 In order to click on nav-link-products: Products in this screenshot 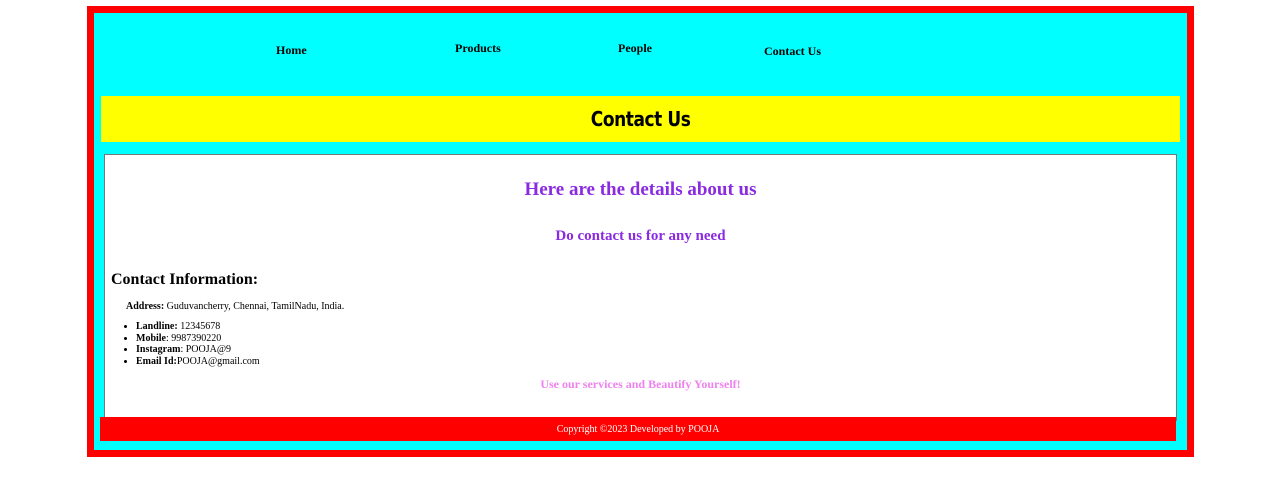, I will do `click(478, 48)`.